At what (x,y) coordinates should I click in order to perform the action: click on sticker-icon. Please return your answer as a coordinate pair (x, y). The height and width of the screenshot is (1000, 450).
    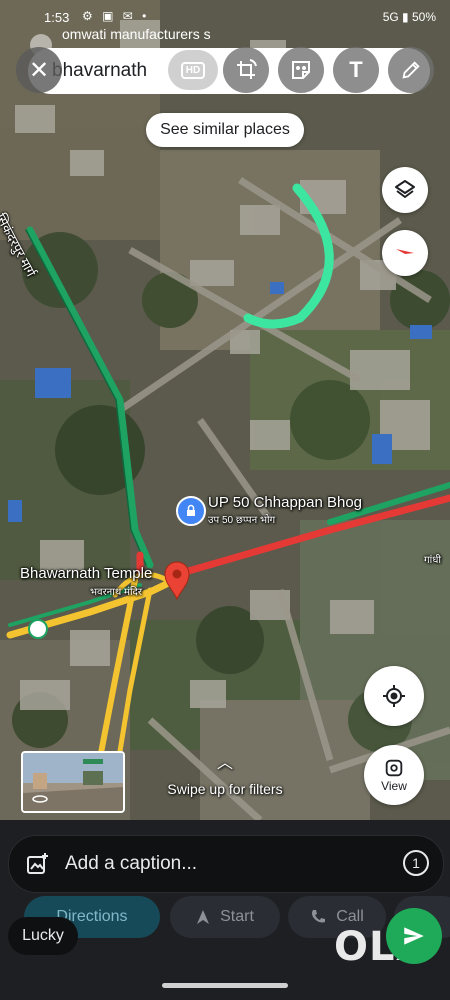
    Looking at the image, I should click on (301, 70).